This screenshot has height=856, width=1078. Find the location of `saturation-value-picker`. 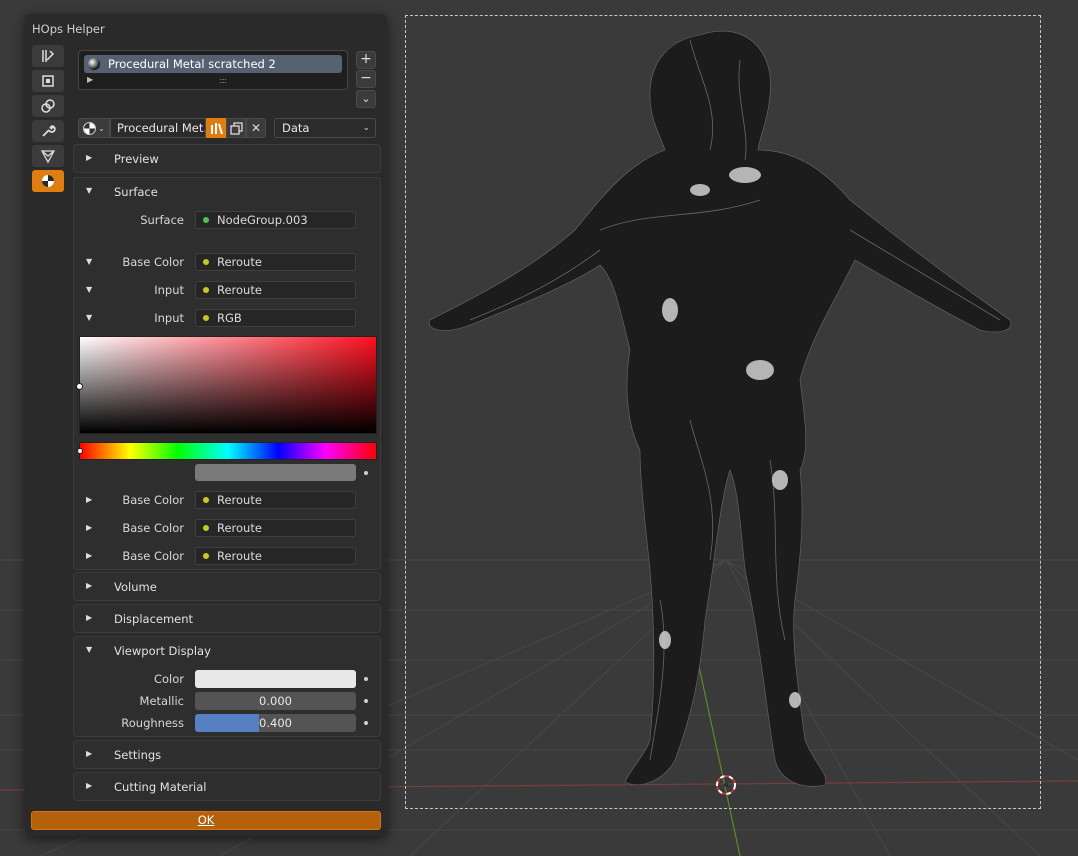

saturation-value-picker is located at coordinates (226, 385).